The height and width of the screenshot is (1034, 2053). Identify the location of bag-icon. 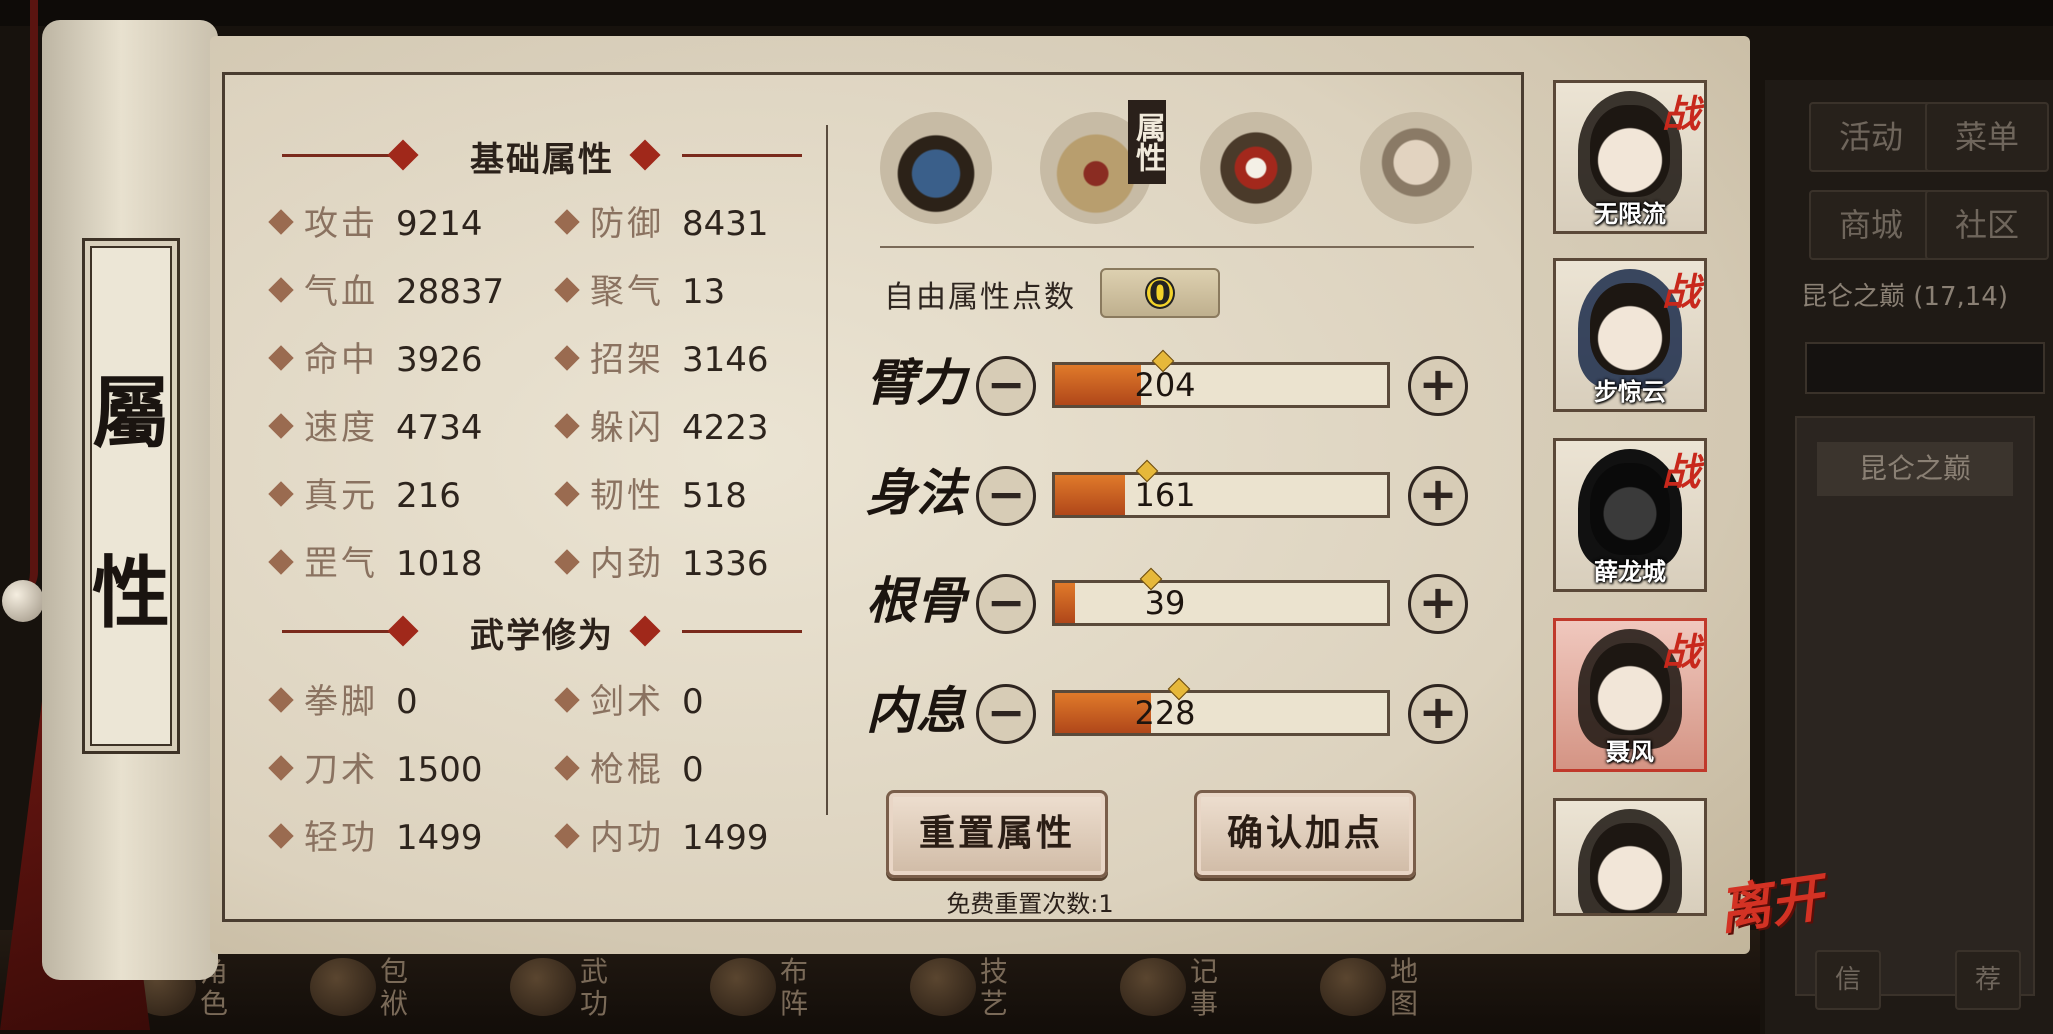
(343, 987).